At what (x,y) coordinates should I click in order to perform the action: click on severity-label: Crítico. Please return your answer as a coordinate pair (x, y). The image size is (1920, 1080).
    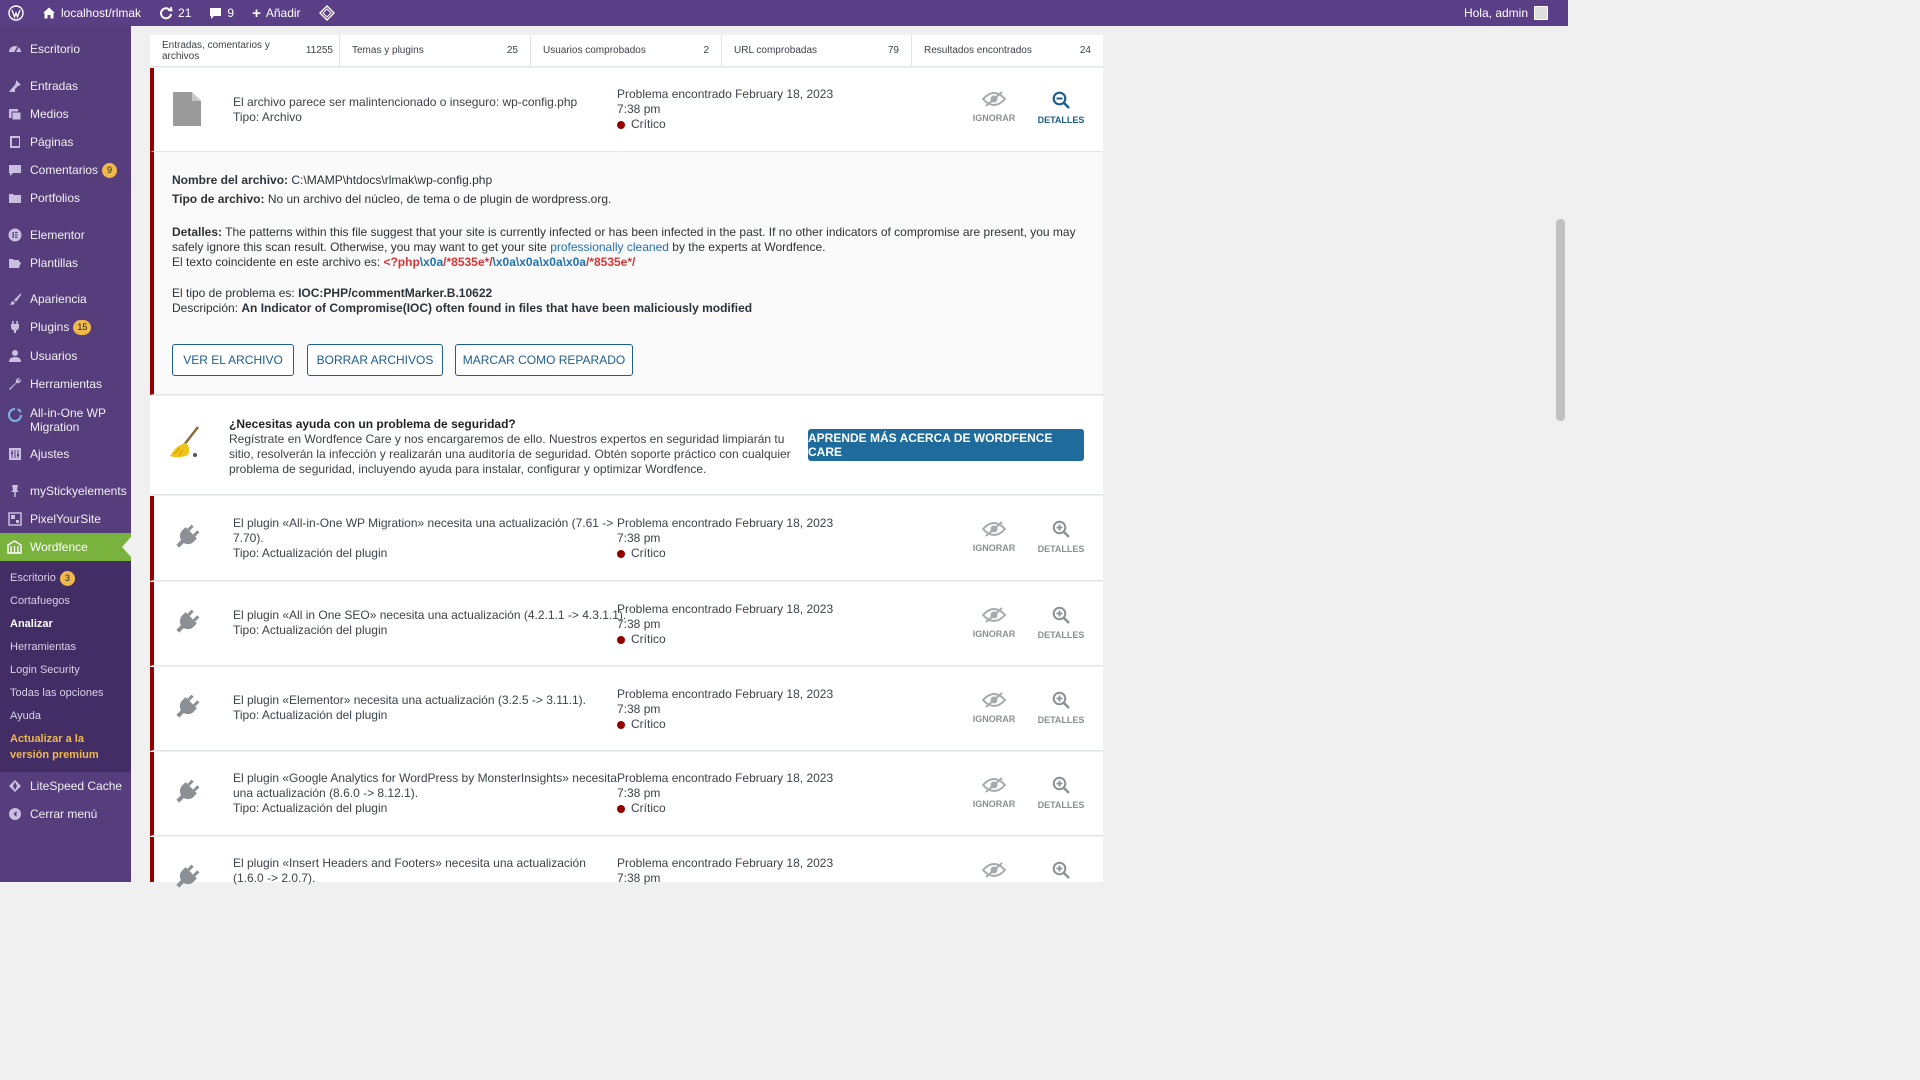
    Looking at the image, I should click on (648, 124).